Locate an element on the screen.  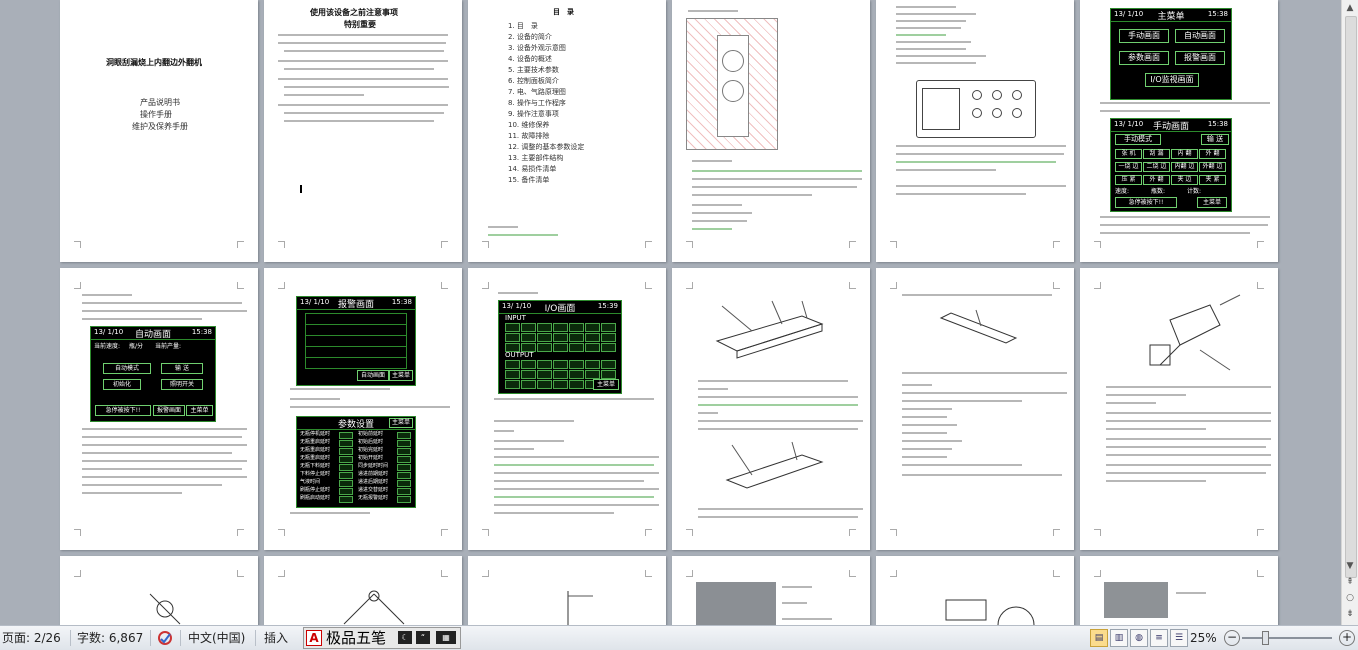
toc-item: 15. 备件清单 is located at coordinates (528, 180).